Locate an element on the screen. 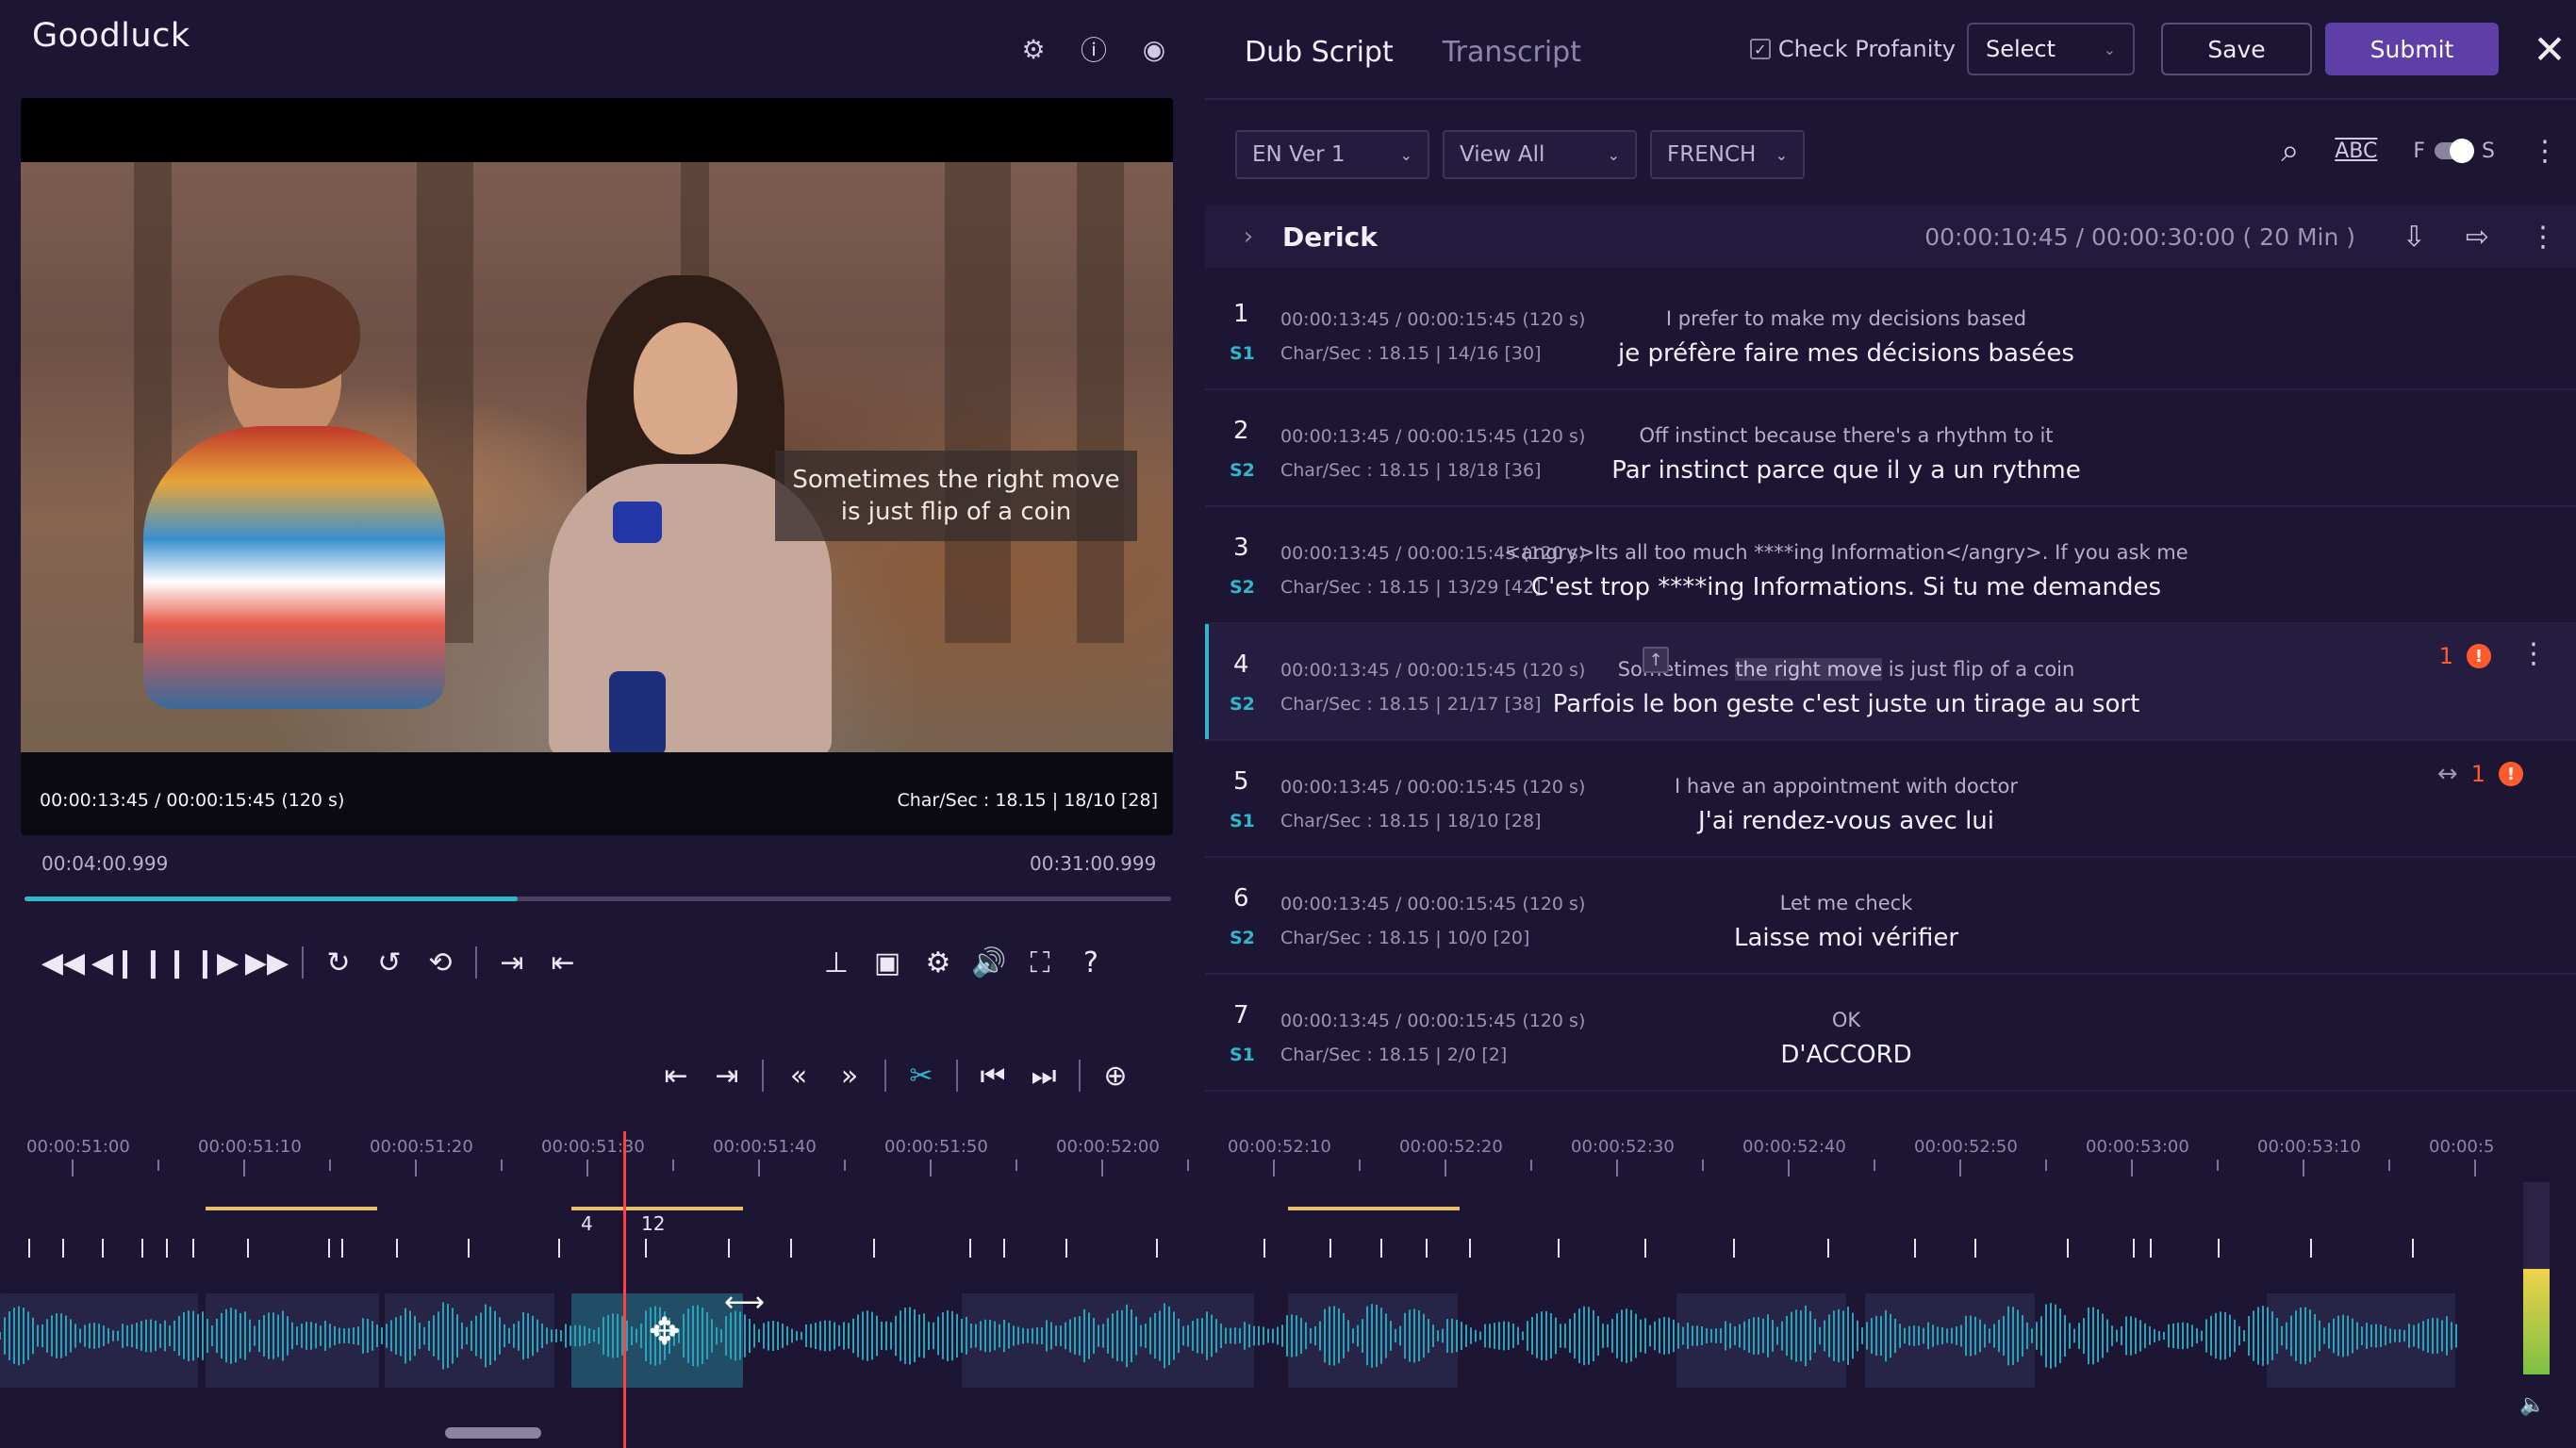  select-dropdown: Select ⌄ is located at coordinates (2051, 49).